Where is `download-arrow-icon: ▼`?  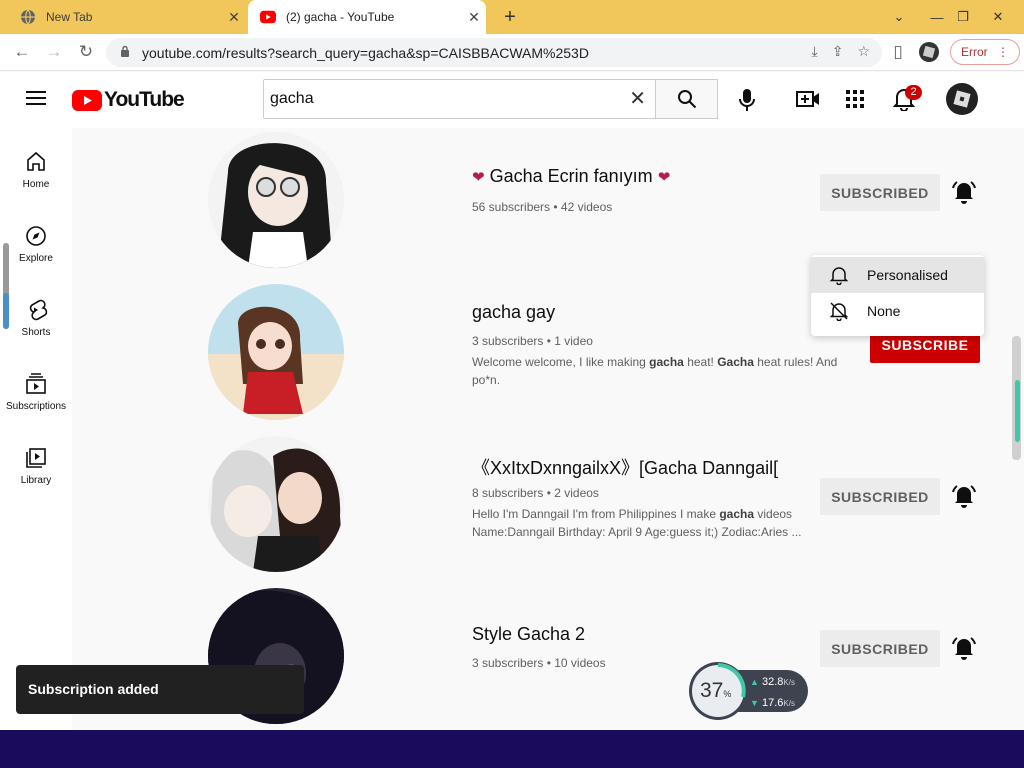 download-arrow-icon: ▼ is located at coordinates (754, 703).